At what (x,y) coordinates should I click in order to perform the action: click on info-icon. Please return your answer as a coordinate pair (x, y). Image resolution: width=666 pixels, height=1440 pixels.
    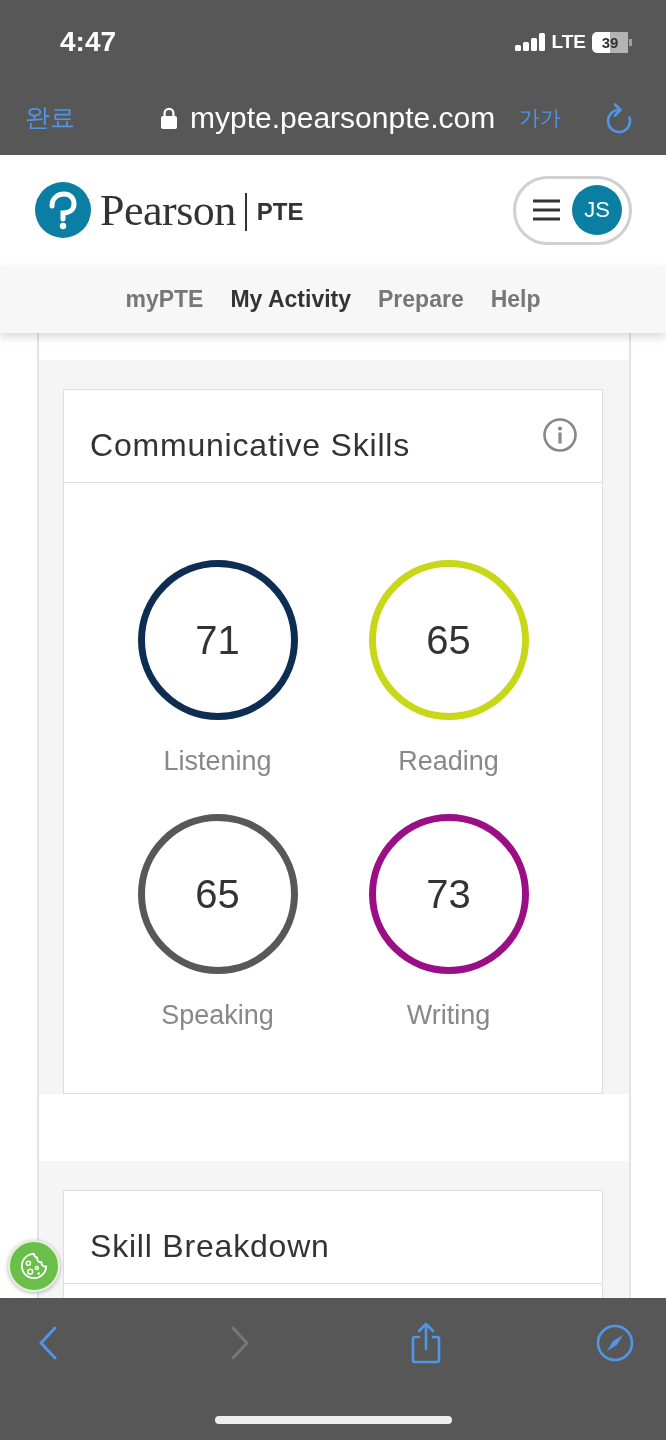
    Looking at the image, I should click on (560, 435).